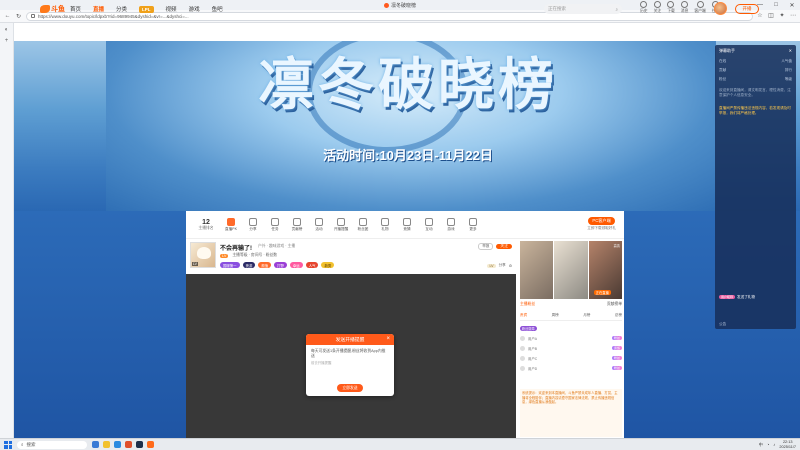  Describe the element at coordinates (341, 224) in the screenshot. I see `tool-reminder: 开播提醒` at that location.